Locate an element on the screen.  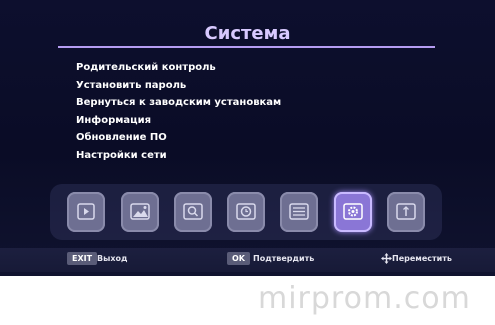
page-title: Система is located at coordinates (247, 33).